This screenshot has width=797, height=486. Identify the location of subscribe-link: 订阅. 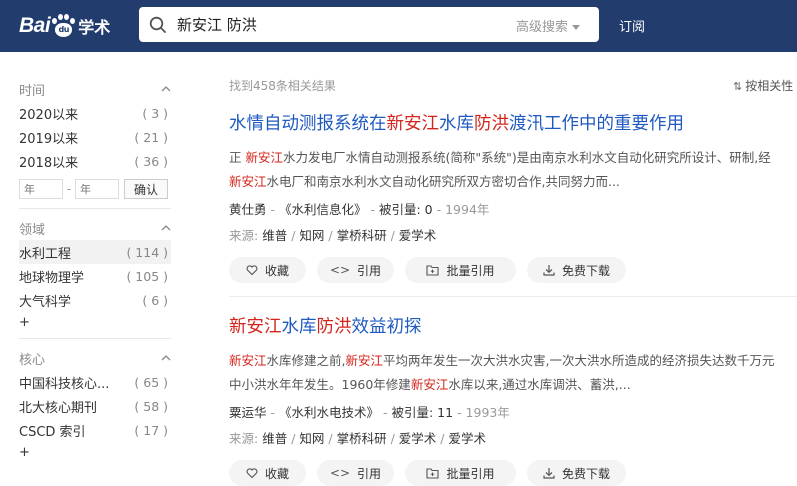
(632, 25).